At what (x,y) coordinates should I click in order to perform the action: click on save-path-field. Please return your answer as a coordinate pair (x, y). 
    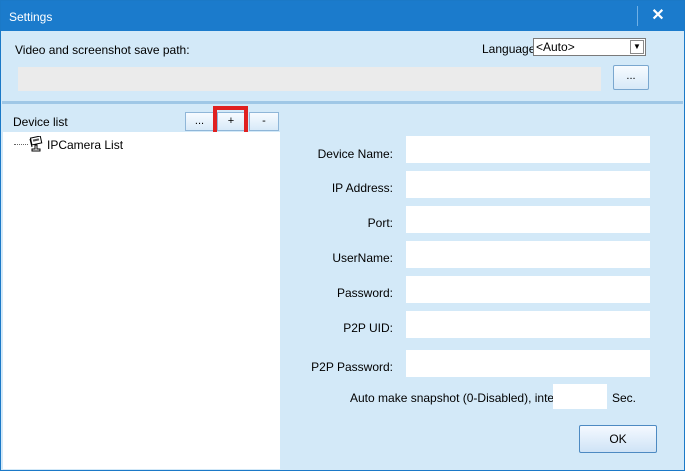
    Looking at the image, I should click on (309, 79).